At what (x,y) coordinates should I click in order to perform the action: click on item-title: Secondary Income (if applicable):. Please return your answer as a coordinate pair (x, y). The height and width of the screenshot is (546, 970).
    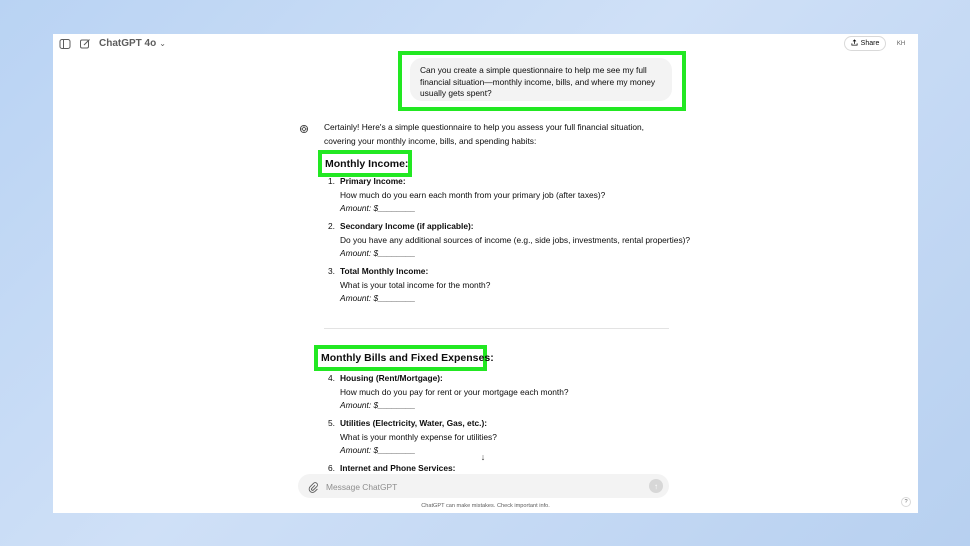
    Looking at the image, I should click on (407, 226).